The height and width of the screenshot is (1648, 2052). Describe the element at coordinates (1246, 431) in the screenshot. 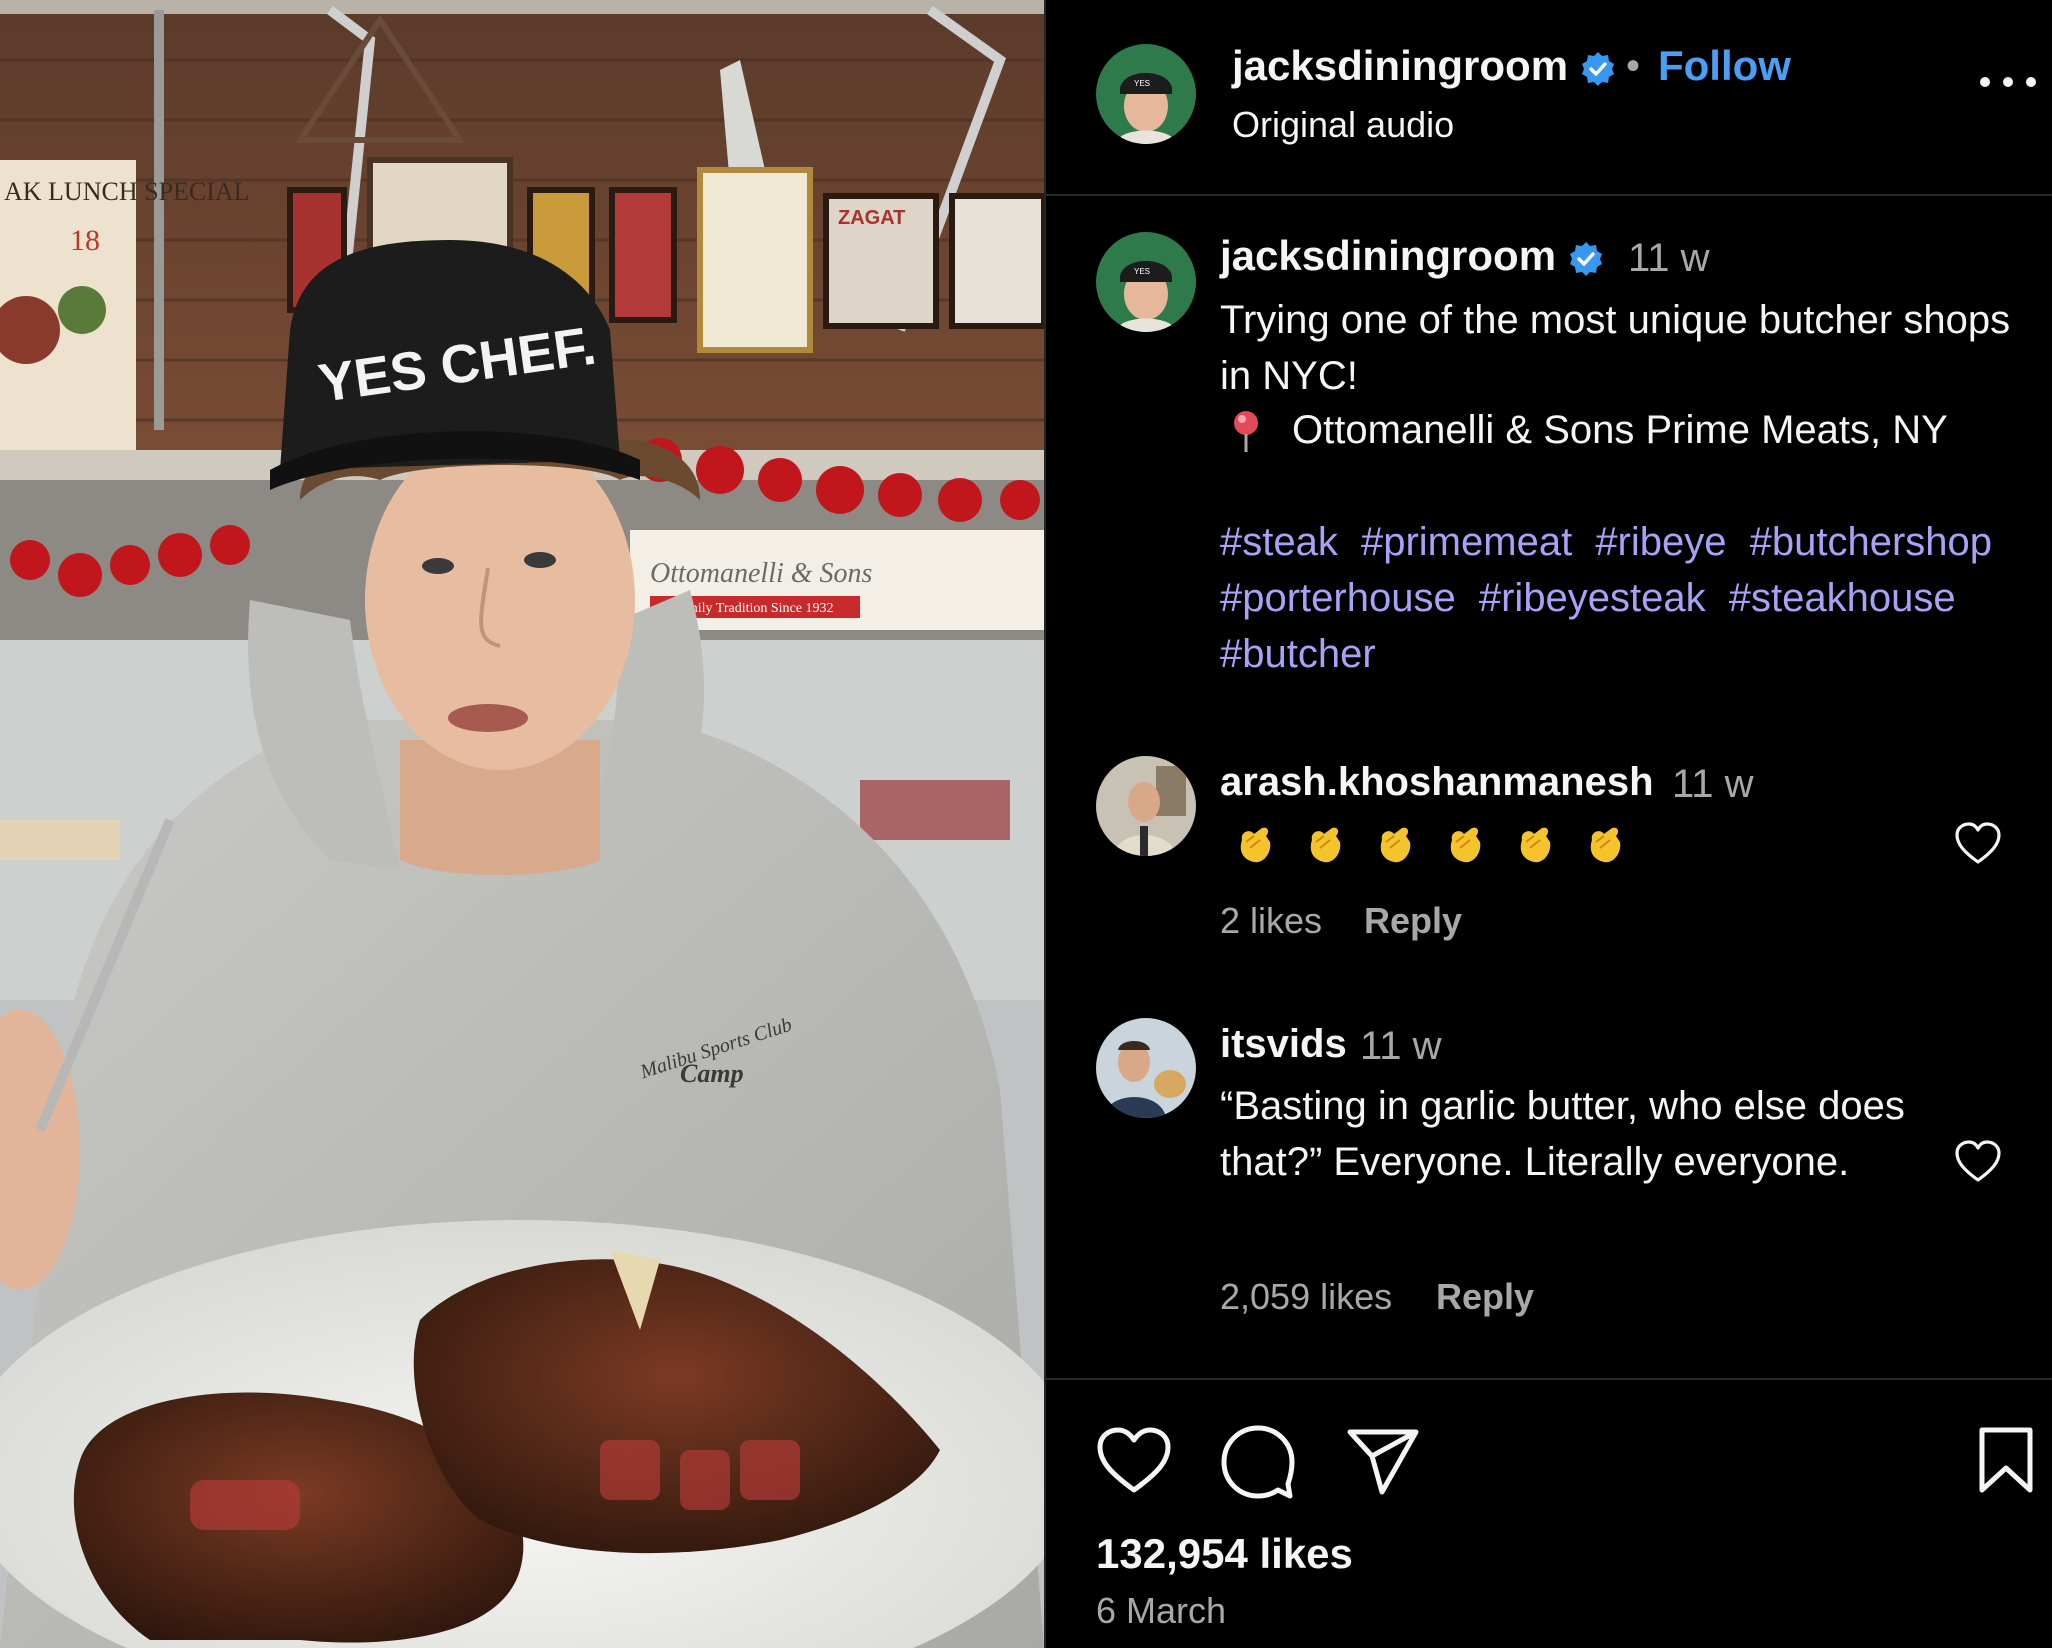

I see `location-pin-icon` at that location.